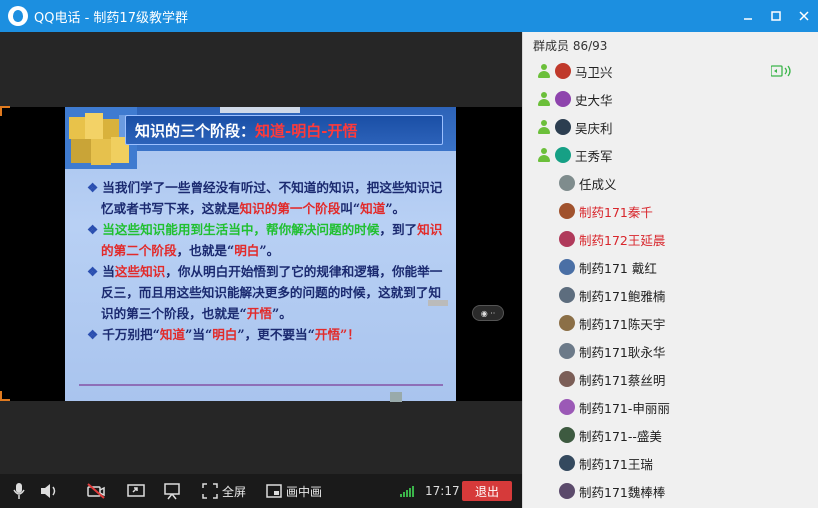 This screenshot has height=508, width=818. What do you see at coordinates (247, 250) in the screenshot?
I see `slide-text-run: 明白` at bounding box center [247, 250].